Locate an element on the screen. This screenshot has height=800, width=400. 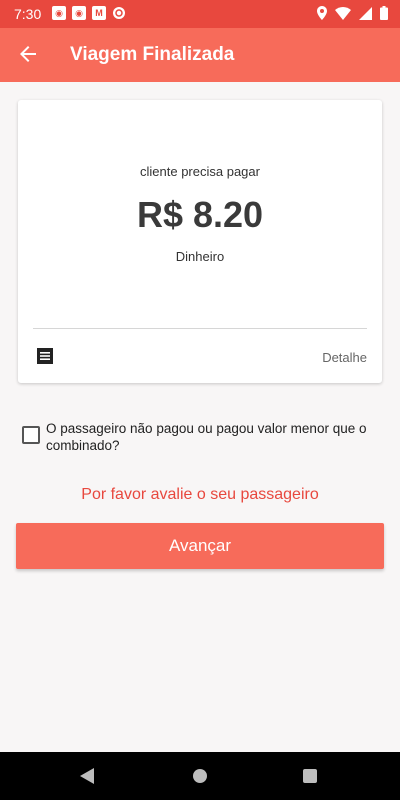
payment-method: Dinheiro is located at coordinates (200, 256).